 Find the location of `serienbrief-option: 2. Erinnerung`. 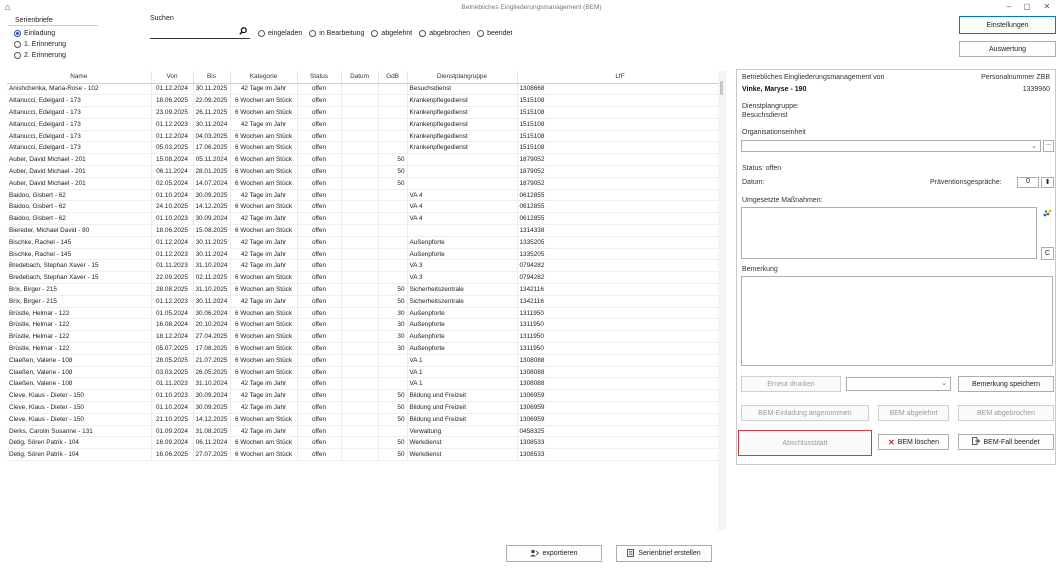

serienbrief-option: 2. Erinnerung is located at coordinates (40, 55).